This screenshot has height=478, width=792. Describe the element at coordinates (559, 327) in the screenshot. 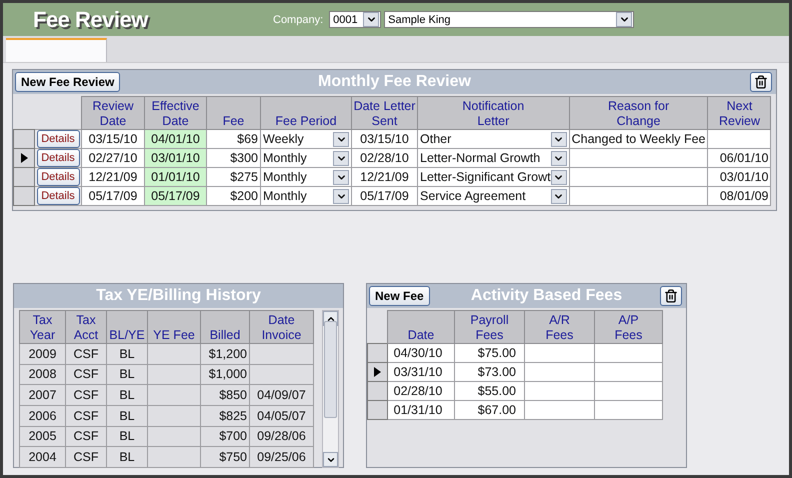

I see `column-header: A/R Fees` at that location.